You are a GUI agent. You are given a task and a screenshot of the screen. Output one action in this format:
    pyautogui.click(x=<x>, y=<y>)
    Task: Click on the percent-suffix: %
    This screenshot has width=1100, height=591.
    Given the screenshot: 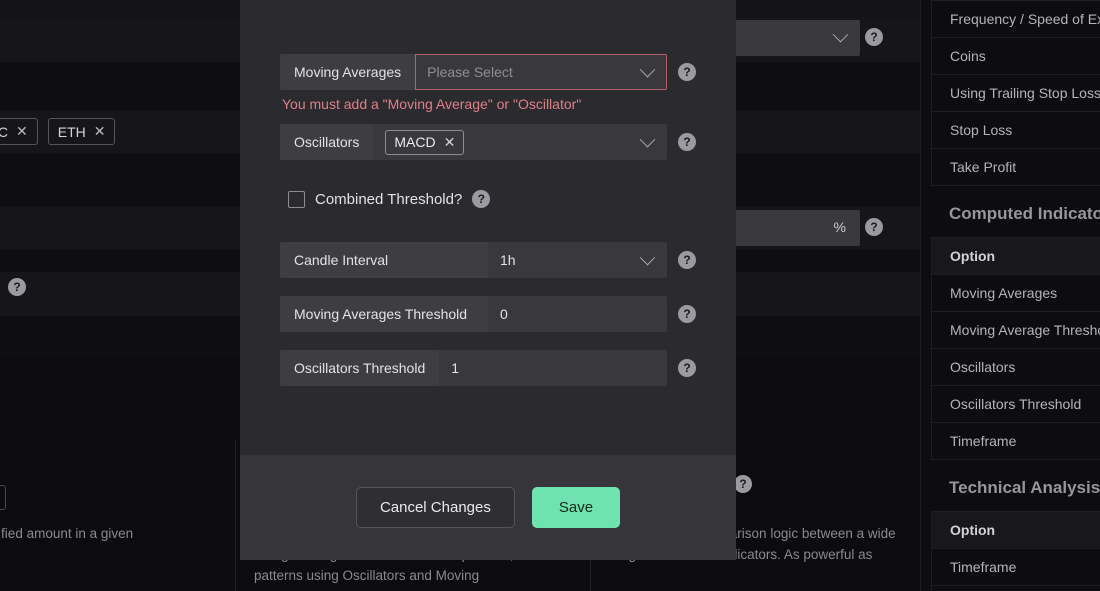 What is the action you would take?
    pyautogui.click(x=839, y=227)
    